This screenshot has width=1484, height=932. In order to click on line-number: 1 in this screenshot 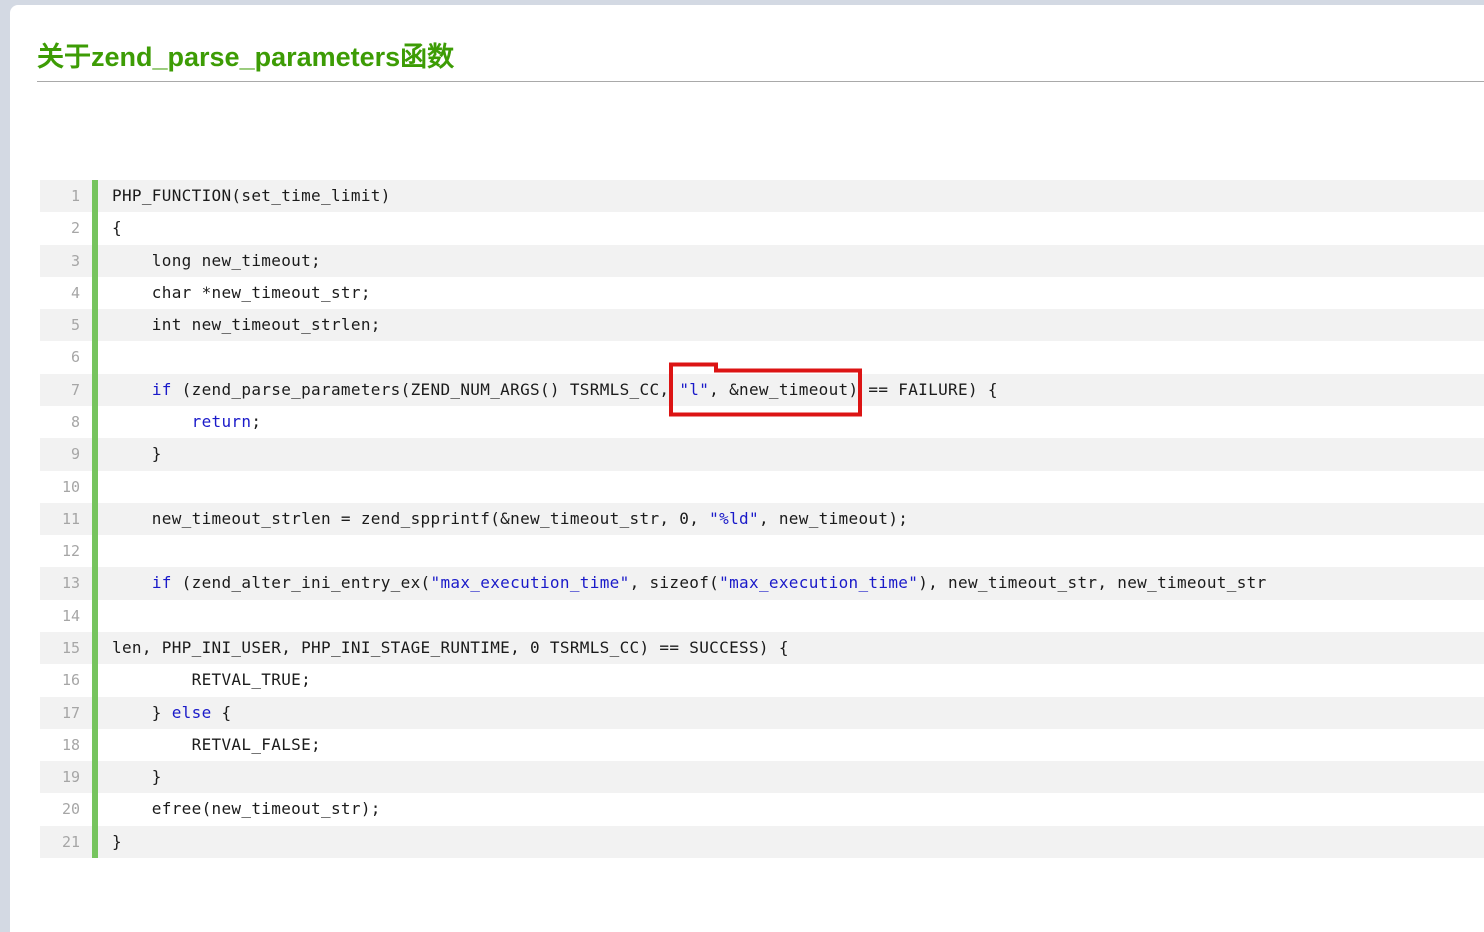, I will do `click(75, 196)`.